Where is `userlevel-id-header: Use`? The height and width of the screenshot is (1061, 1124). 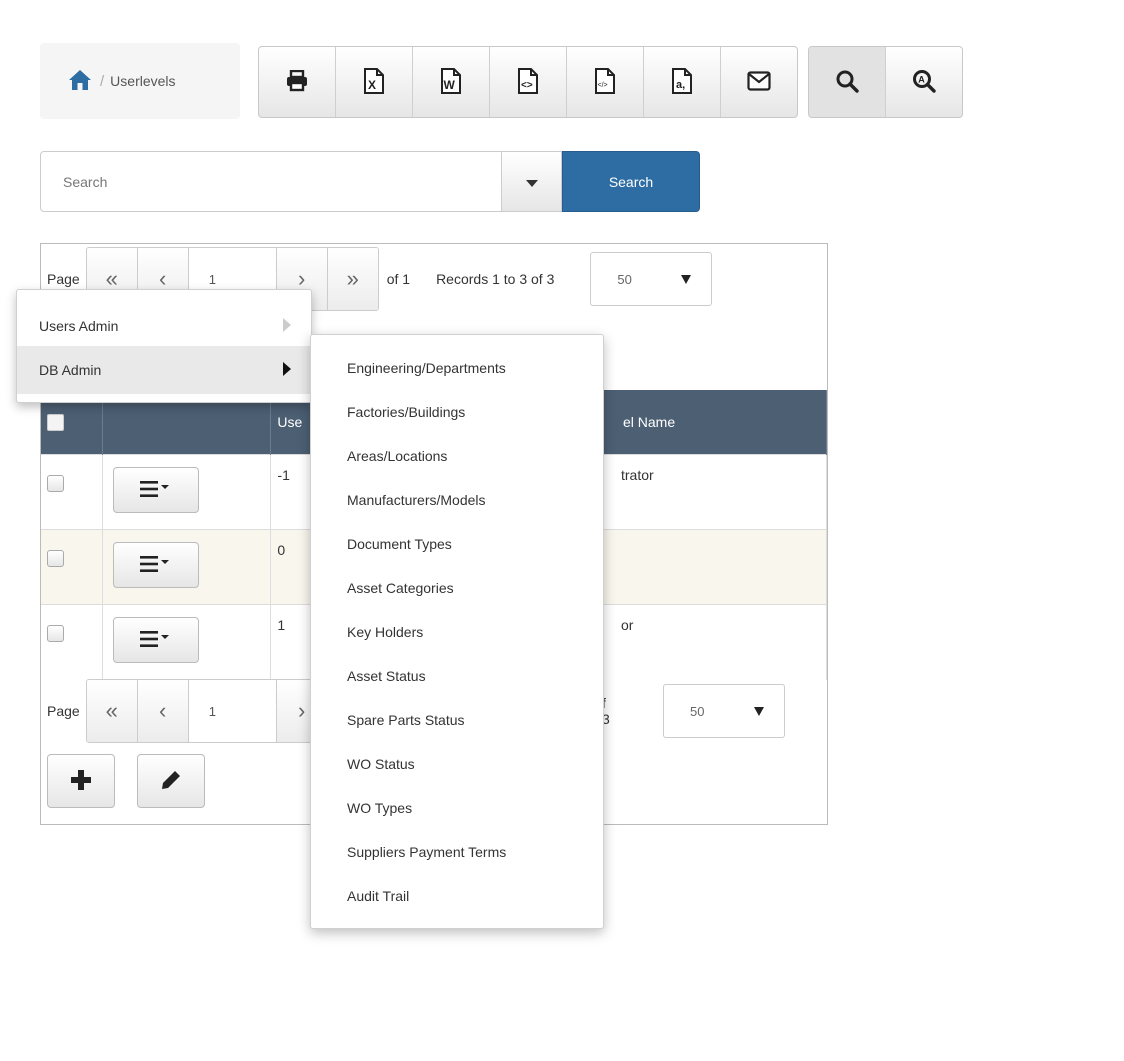
userlevel-id-header: Use is located at coordinates (290, 422).